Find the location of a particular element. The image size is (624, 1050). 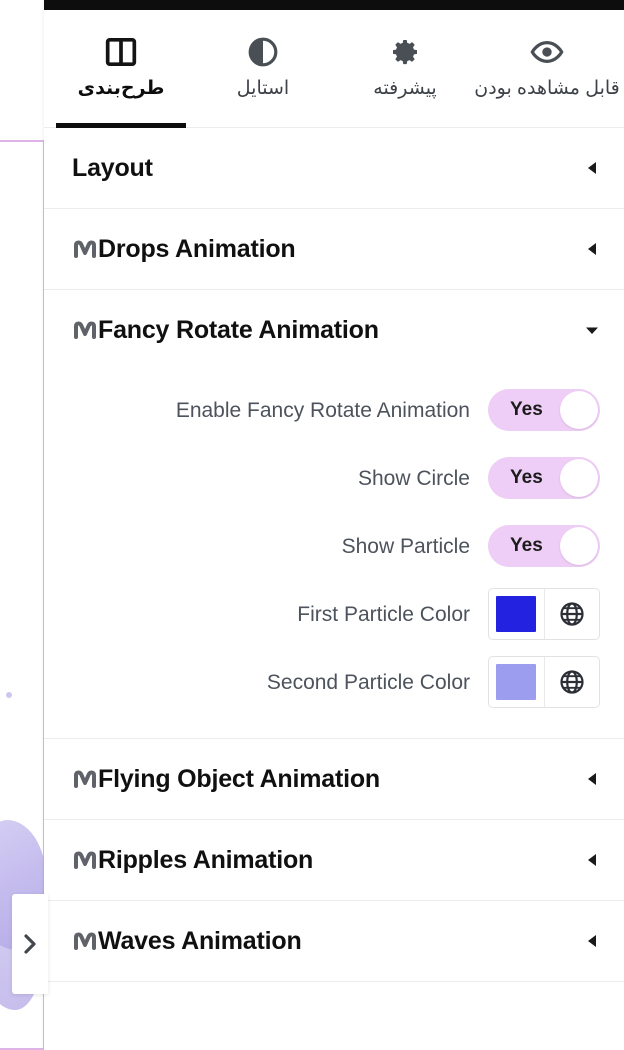

section-waves-animation-header: Waves Animation is located at coordinates (334, 941).